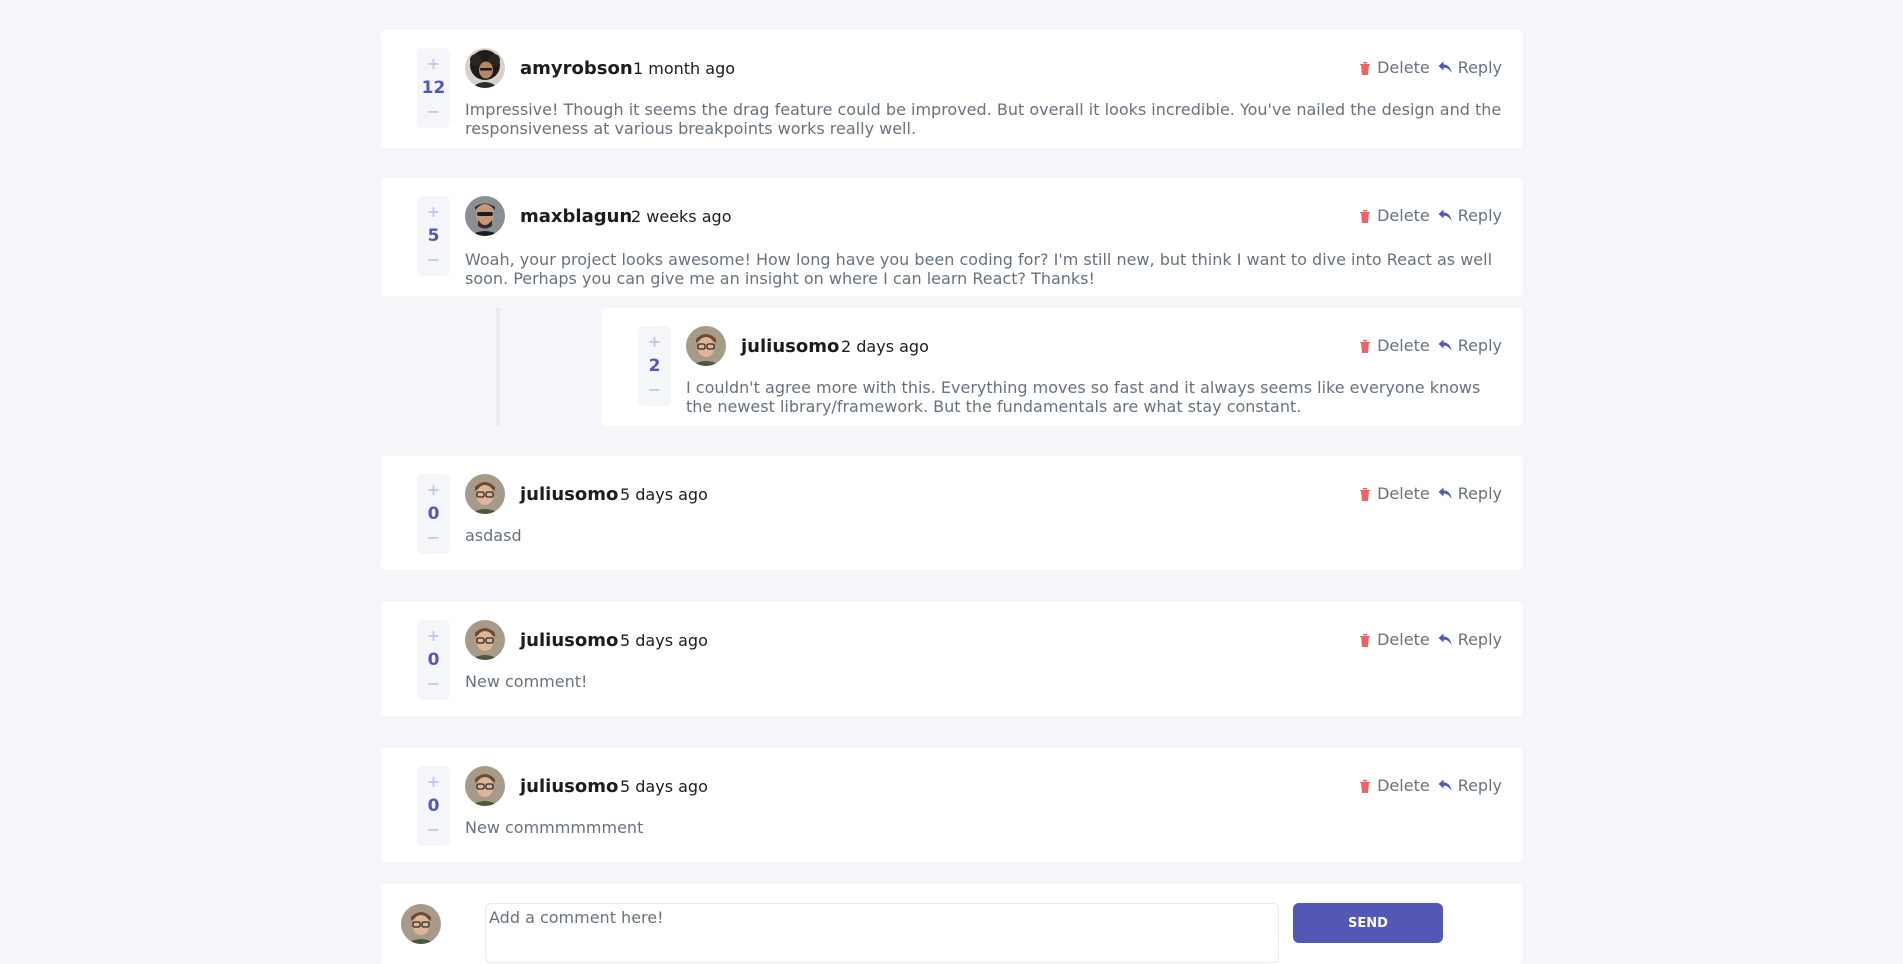 This screenshot has width=1903, height=964. Describe the element at coordinates (681, 216) in the screenshot. I see `comment-timestamp: 2 weeks ago` at that location.